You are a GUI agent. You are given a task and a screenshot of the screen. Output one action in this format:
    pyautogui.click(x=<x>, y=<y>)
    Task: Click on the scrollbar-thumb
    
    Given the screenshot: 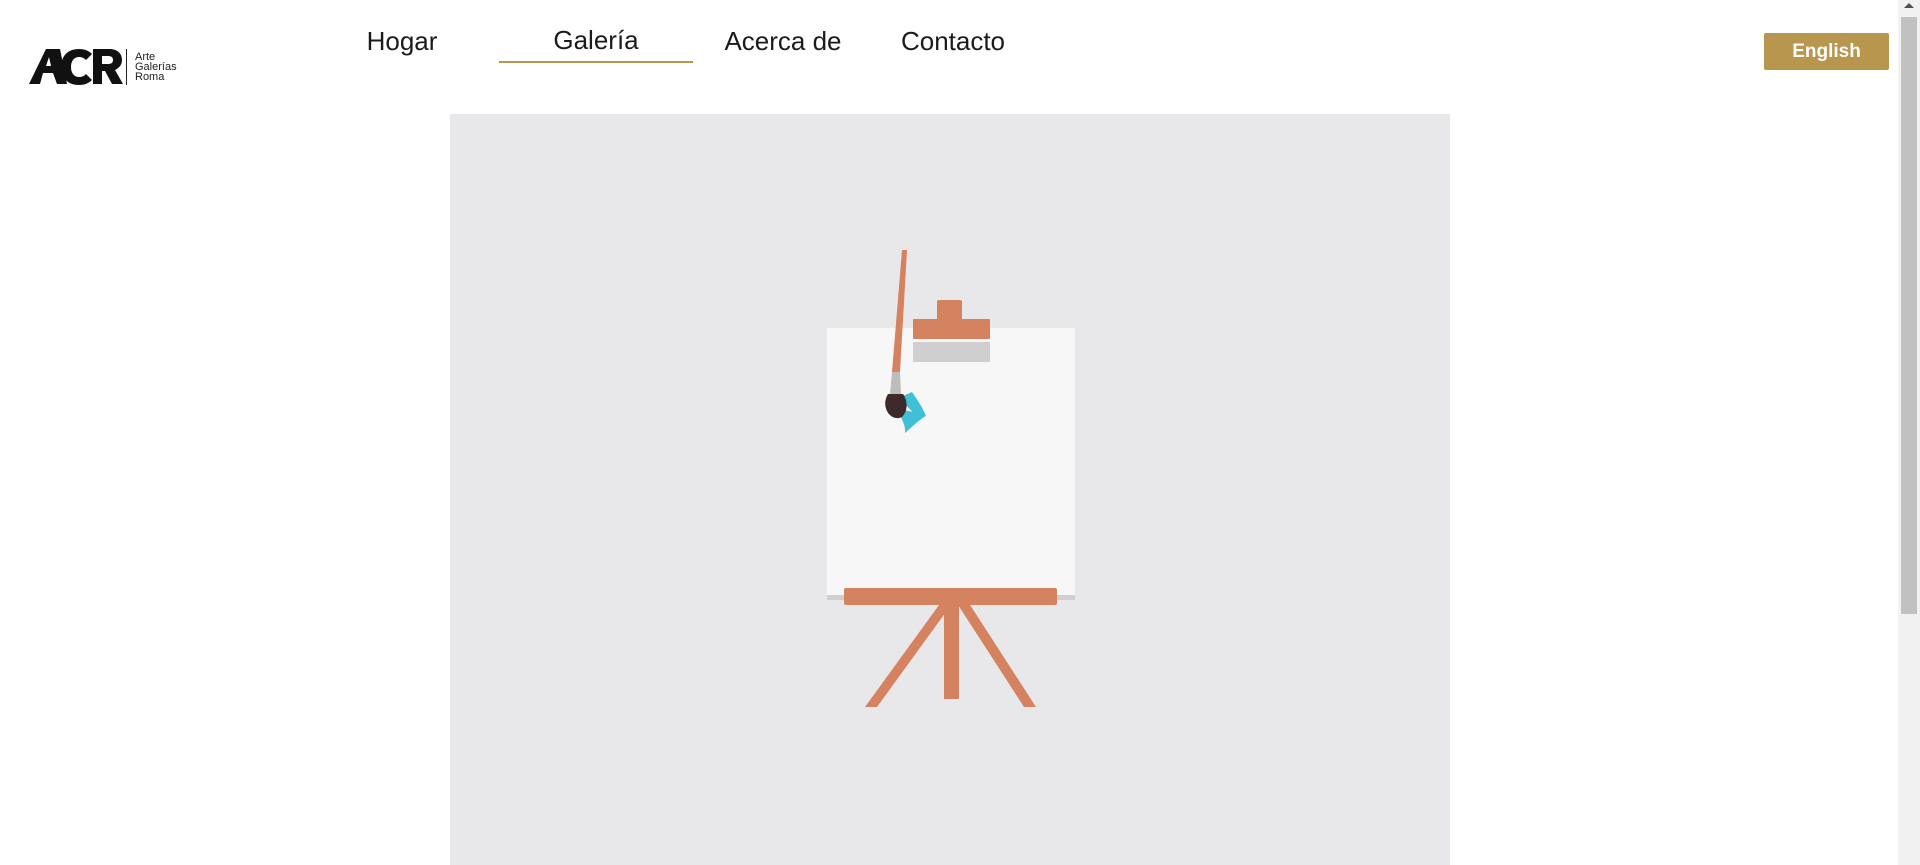 What is the action you would take?
    pyautogui.click(x=1909, y=315)
    